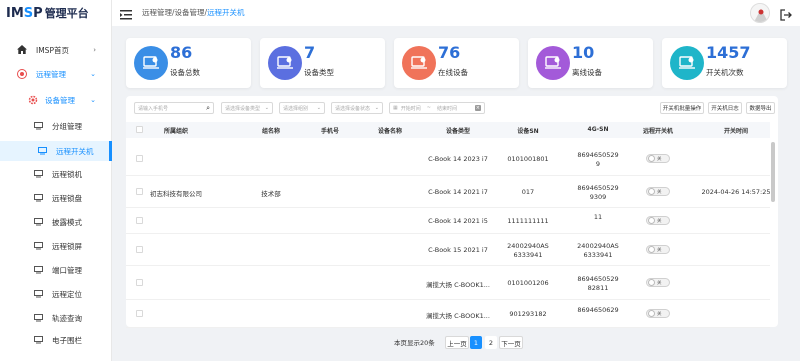 The image size is (800, 361). Describe the element at coordinates (139, 129) in the screenshot. I see `select-all-checkbox` at that location.